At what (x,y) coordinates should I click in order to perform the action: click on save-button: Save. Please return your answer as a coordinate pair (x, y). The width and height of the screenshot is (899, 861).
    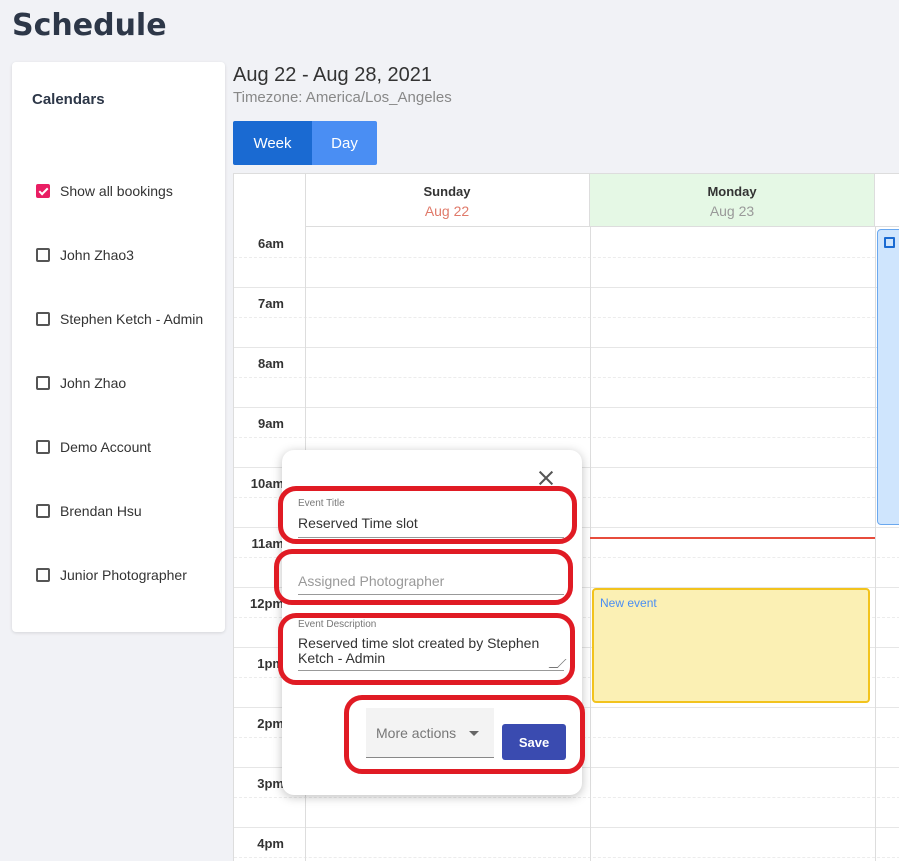
    Looking at the image, I should click on (534, 742).